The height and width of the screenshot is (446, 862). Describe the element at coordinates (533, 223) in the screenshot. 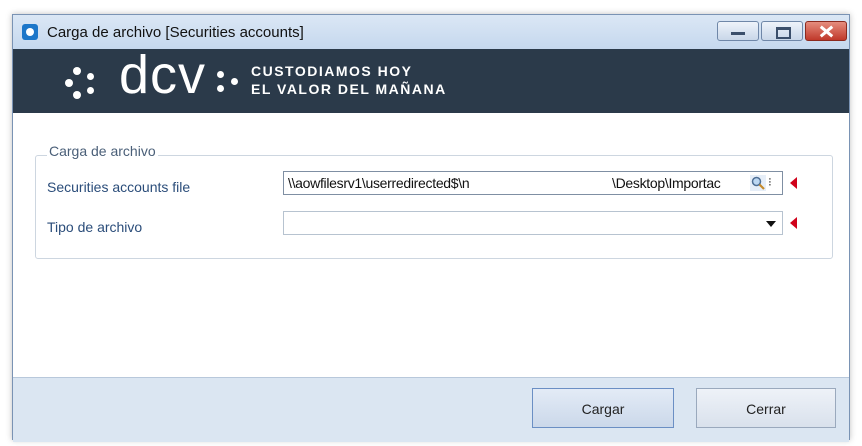

I see `file-type-select` at that location.